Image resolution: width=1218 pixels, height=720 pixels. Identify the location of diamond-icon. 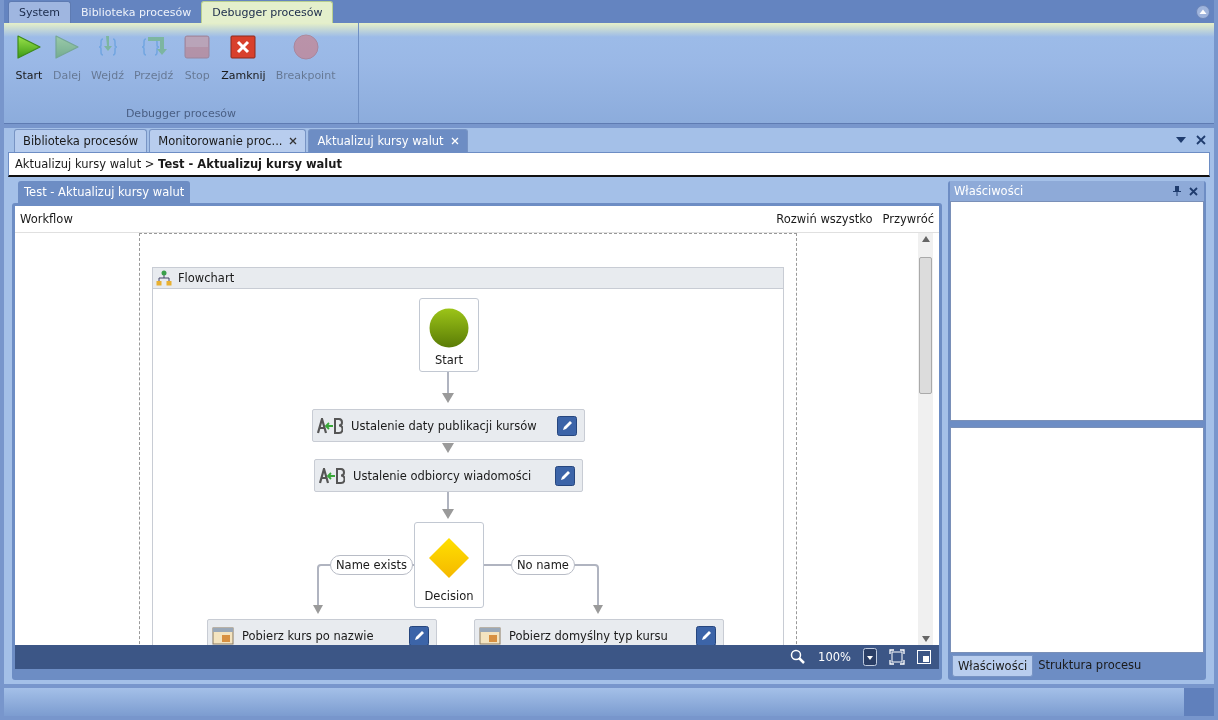
(449, 558).